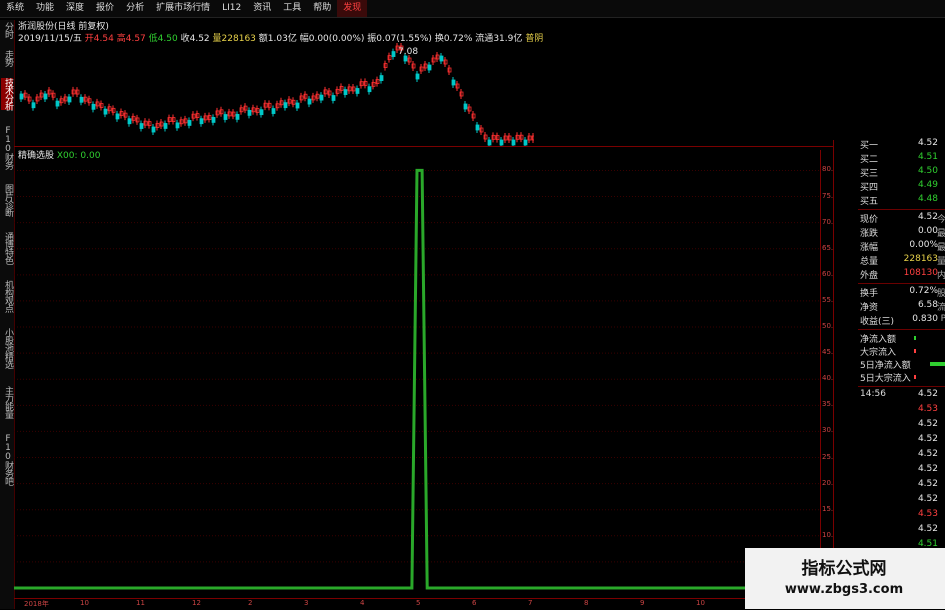 The width and height of the screenshot is (945, 610). Describe the element at coordinates (890, 306) in the screenshot. I see `quote-row: 净资 6.58 流` at that location.